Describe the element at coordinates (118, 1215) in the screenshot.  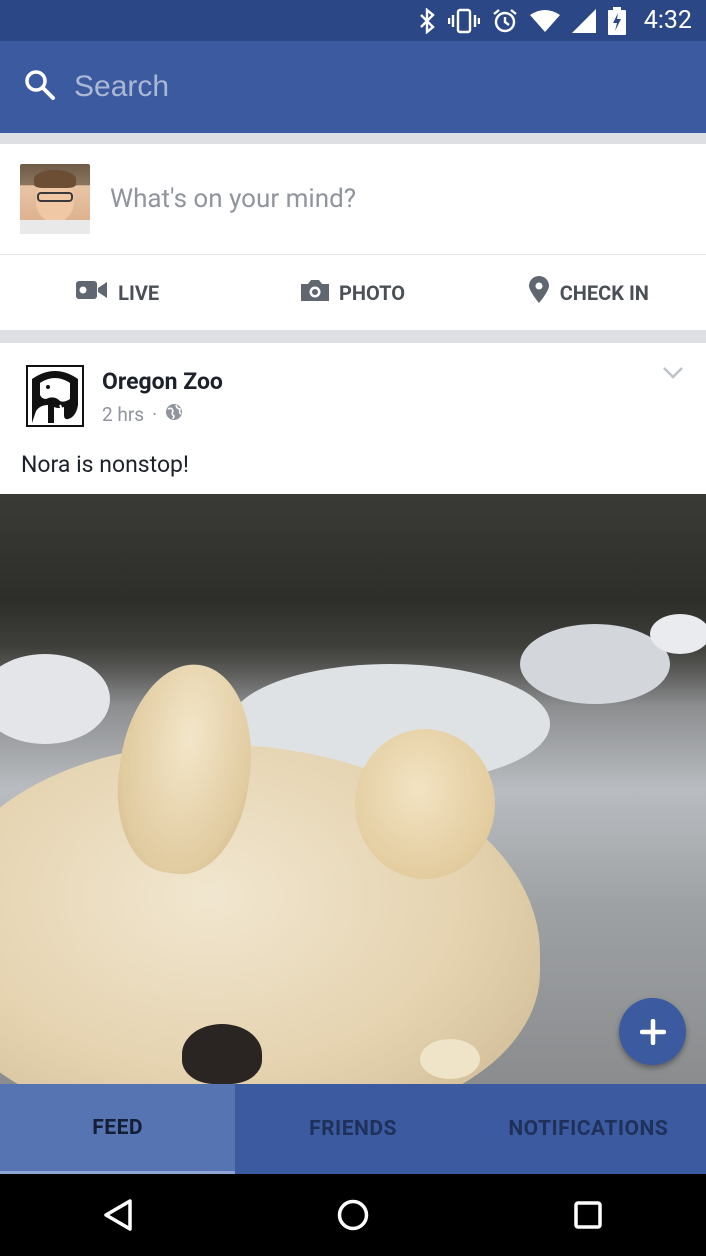
I see `back-icon` at that location.